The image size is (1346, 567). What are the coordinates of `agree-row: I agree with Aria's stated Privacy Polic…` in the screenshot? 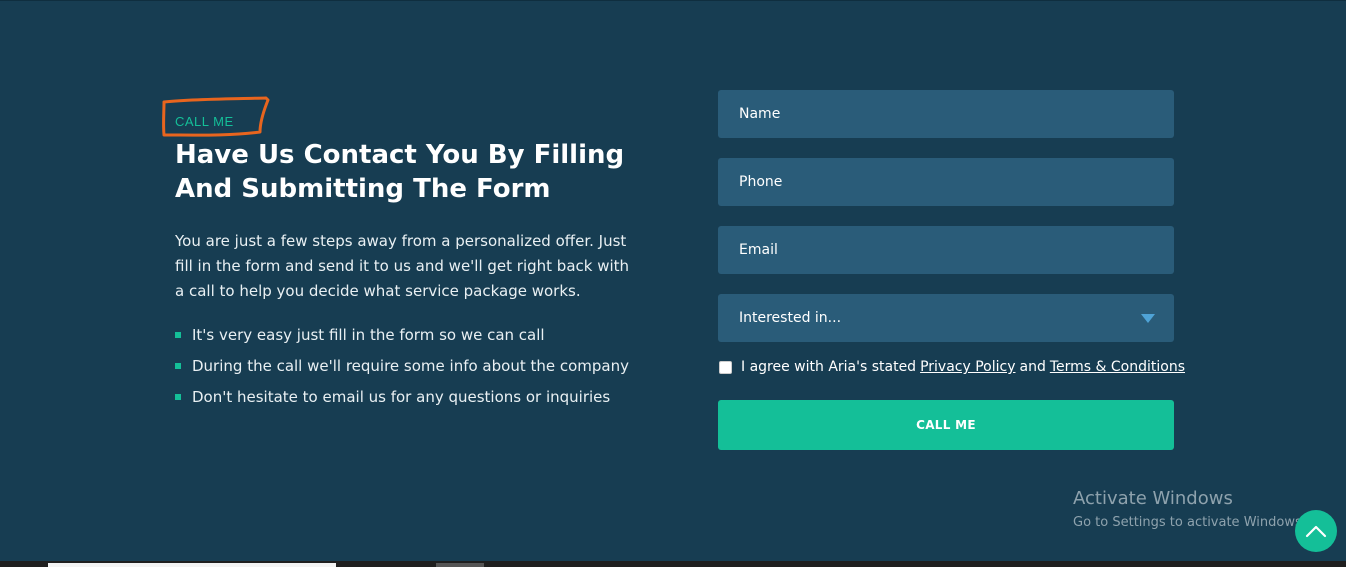 It's located at (951, 367).